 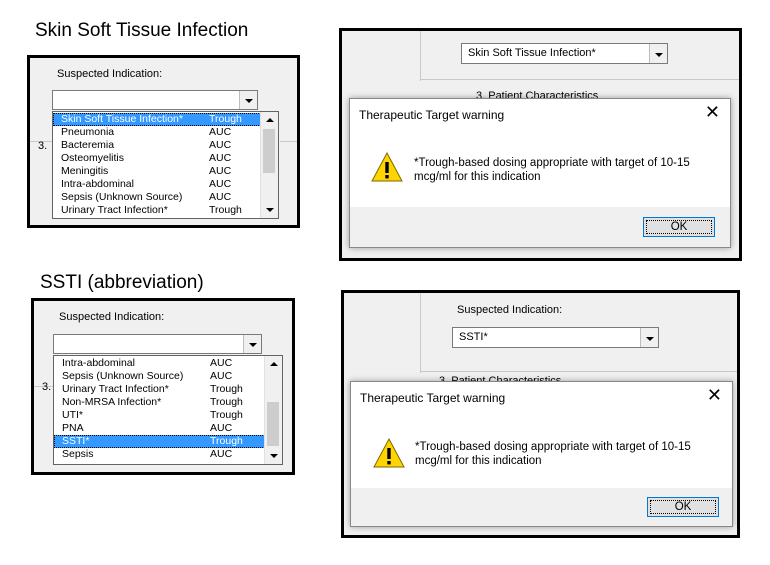 I want to click on combobox-value: SSTI*, so click(x=473, y=337).